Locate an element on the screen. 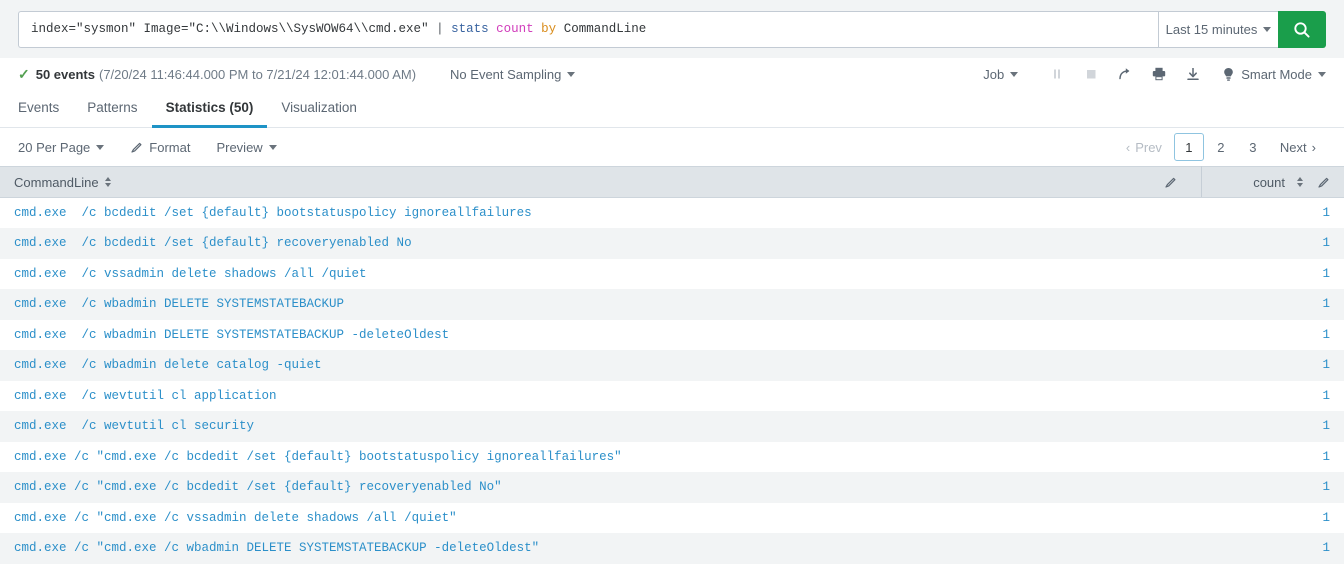 This screenshot has width=1344, height=566. job-dropdown: Job is located at coordinates (1001, 74).